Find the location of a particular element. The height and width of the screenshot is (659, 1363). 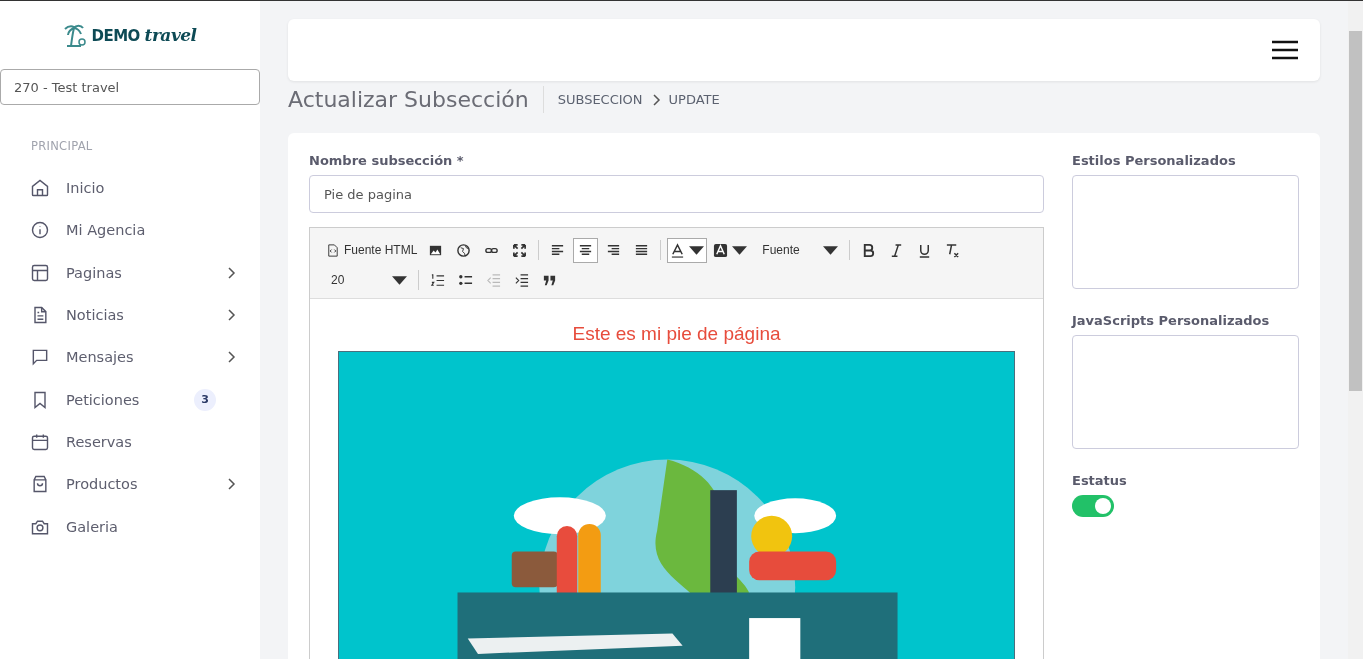

dropdown: Fuente is located at coordinates (798, 250).